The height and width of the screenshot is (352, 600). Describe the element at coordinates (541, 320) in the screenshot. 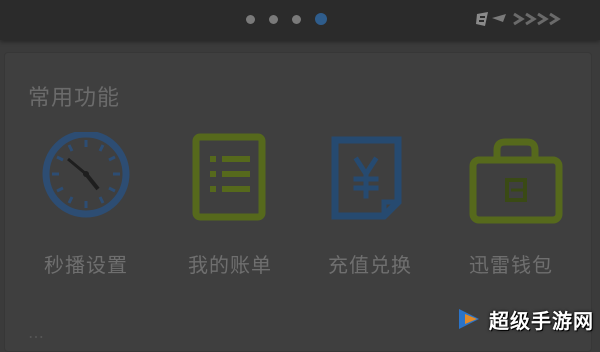

I see `watermark-text: 超级手游网` at that location.